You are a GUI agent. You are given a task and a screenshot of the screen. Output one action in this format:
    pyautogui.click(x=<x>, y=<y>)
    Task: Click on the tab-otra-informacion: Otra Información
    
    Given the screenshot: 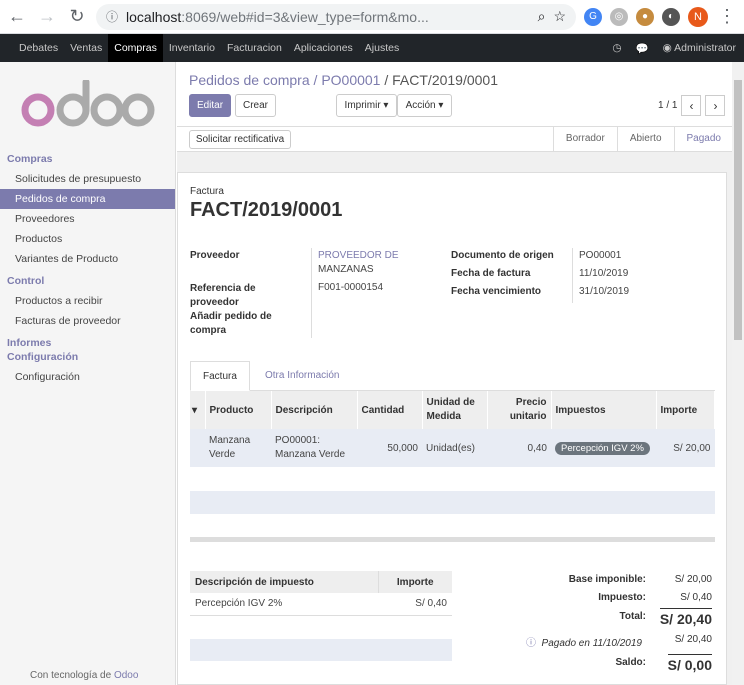 What is the action you would take?
    pyautogui.click(x=302, y=376)
    